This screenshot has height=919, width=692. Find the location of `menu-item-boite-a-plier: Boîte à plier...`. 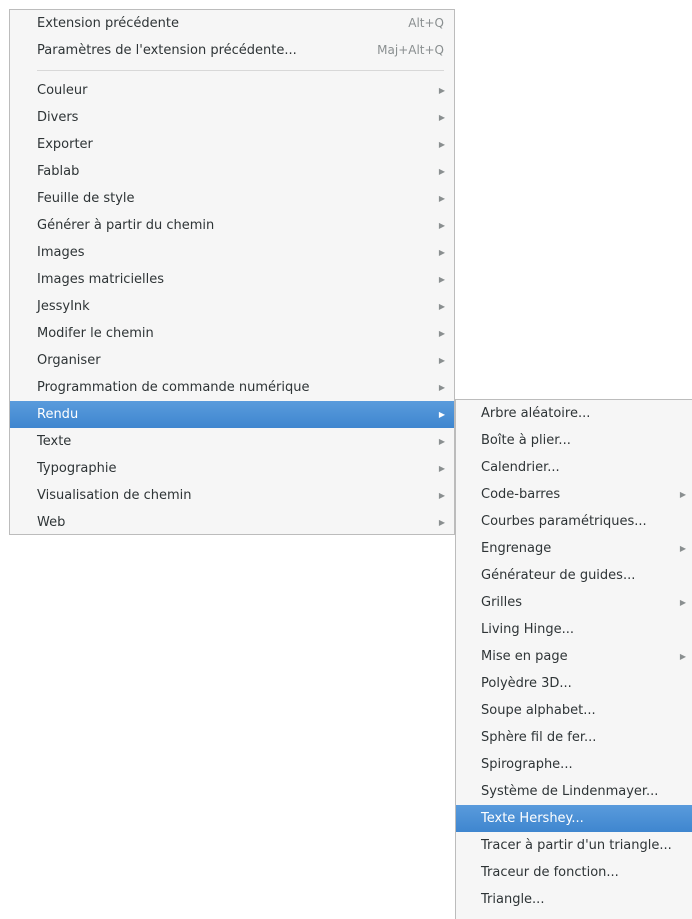

menu-item-boite-a-plier: Boîte à plier... is located at coordinates (574, 440).